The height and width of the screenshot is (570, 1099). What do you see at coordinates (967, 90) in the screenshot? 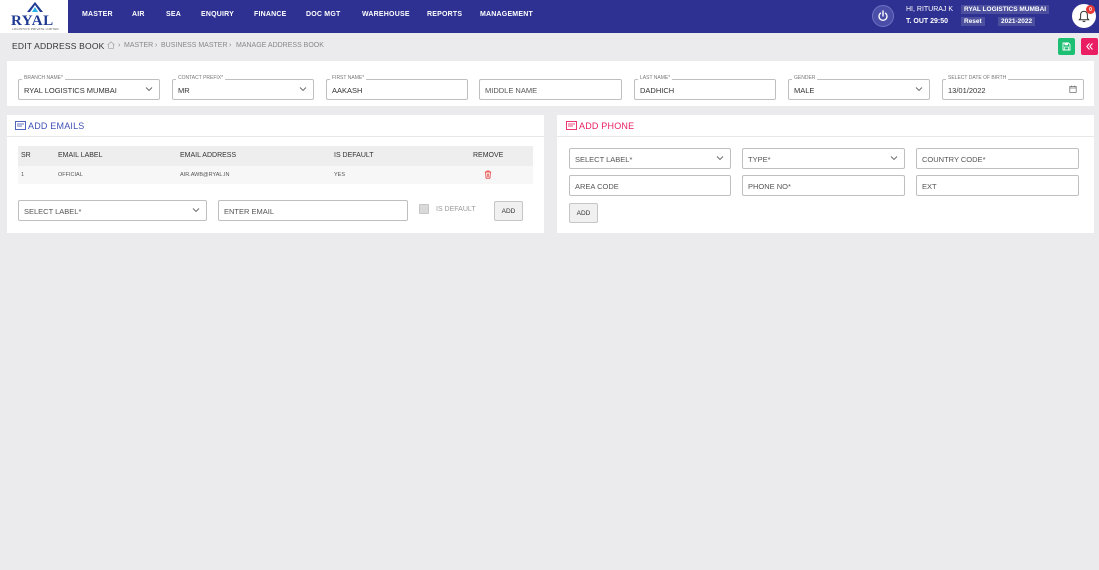
I see `date-of-birth-value: 13/01/2022` at bounding box center [967, 90].